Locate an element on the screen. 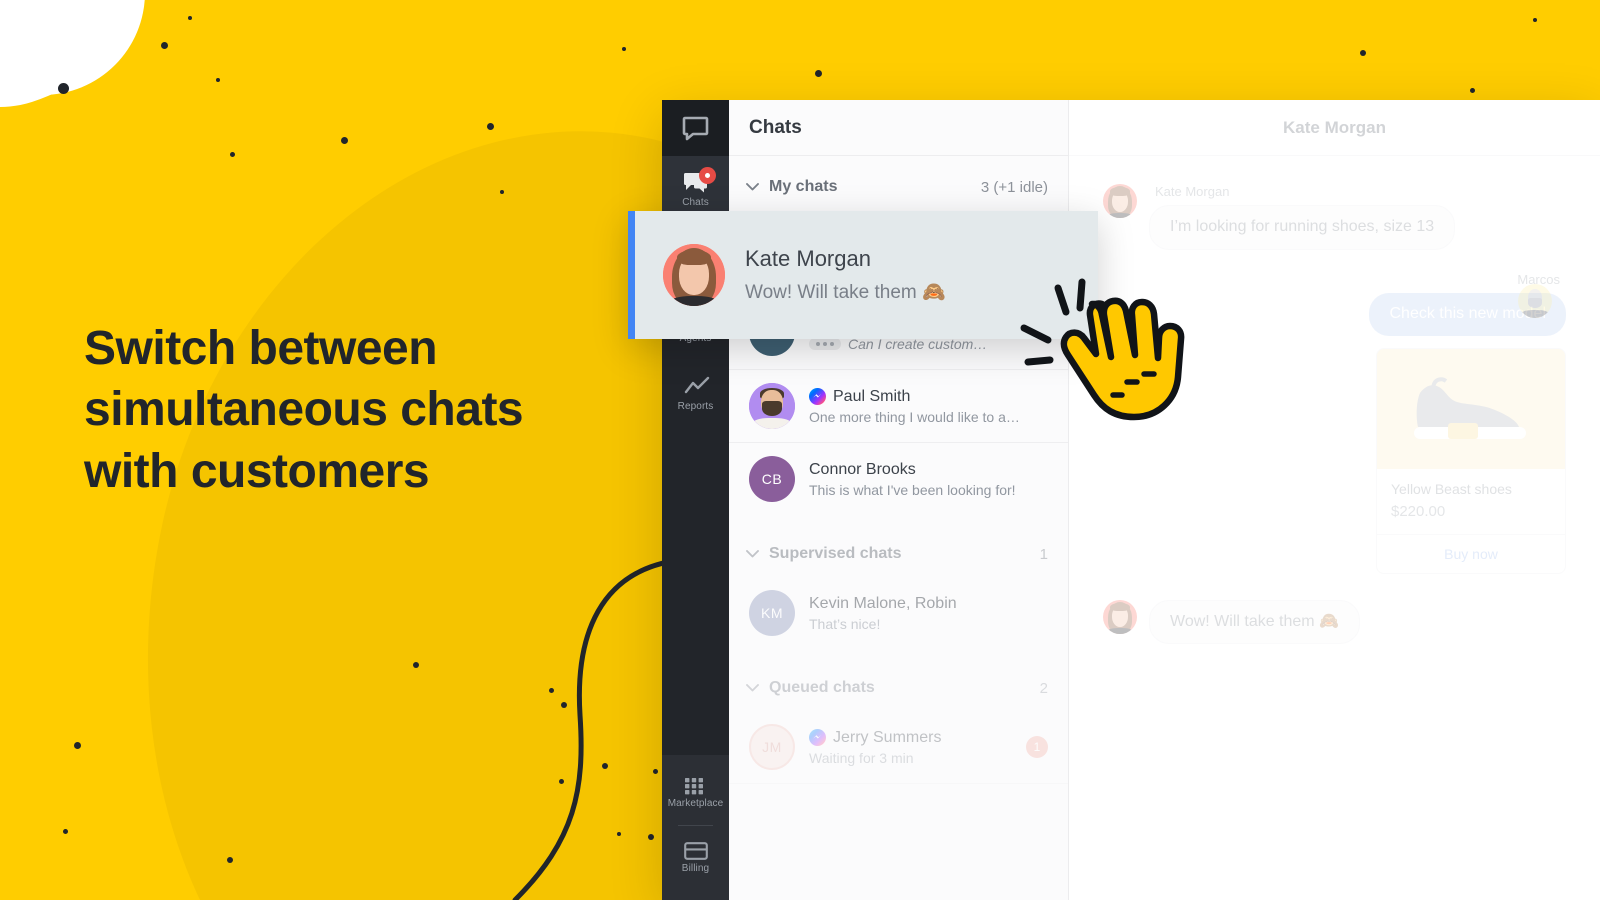 This screenshot has height=900, width=1600. product-image is located at coordinates (1471, 408).